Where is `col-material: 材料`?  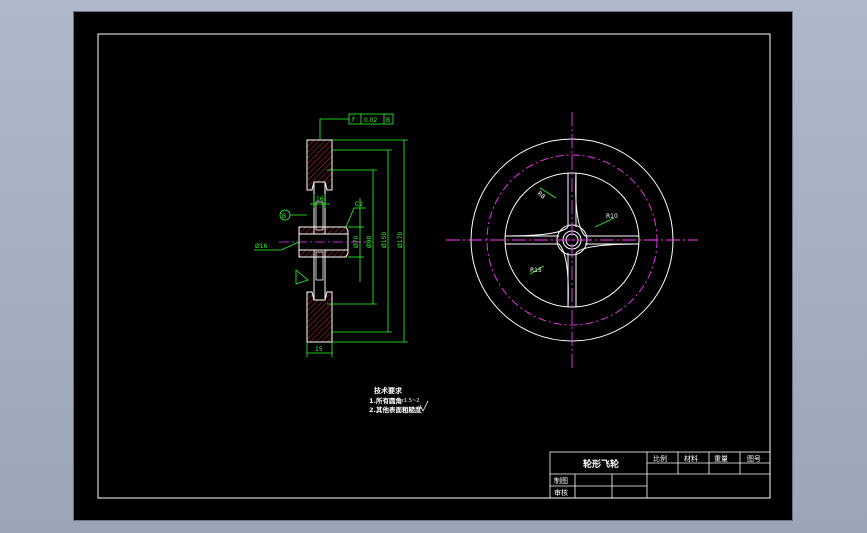
col-material: 材料 is located at coordinates (691, 458).